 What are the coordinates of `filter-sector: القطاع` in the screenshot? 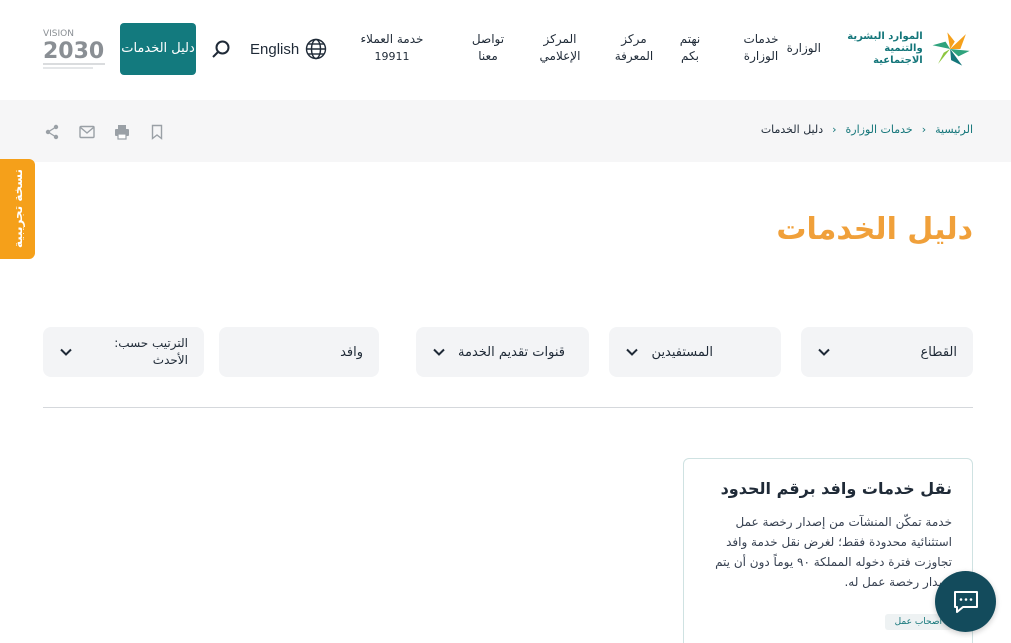 It's located at (887, 352).